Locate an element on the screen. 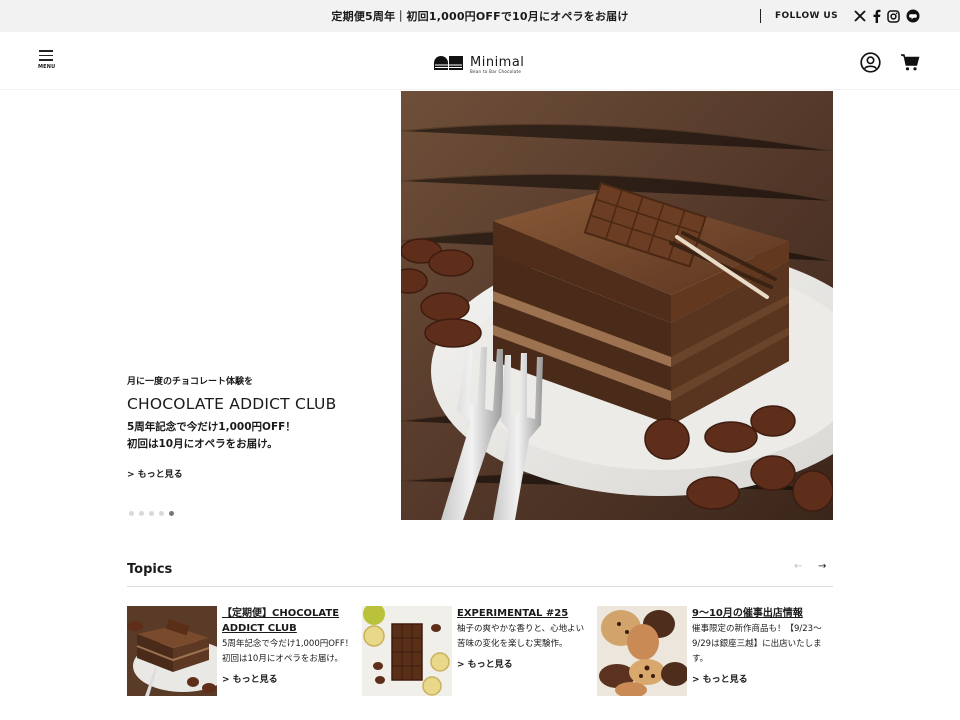  instagram-icon is located at coordinates (893, 16).